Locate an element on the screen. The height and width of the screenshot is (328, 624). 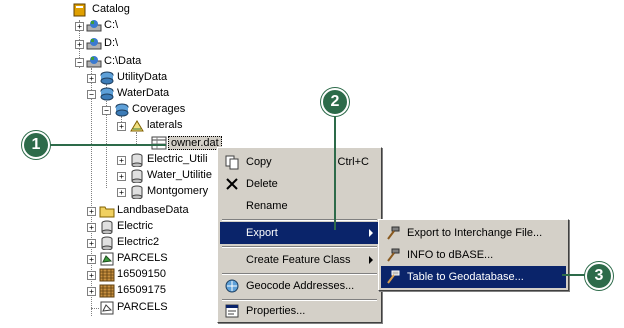
menu-item-delete: Delete is located at coordinates (299, 184).